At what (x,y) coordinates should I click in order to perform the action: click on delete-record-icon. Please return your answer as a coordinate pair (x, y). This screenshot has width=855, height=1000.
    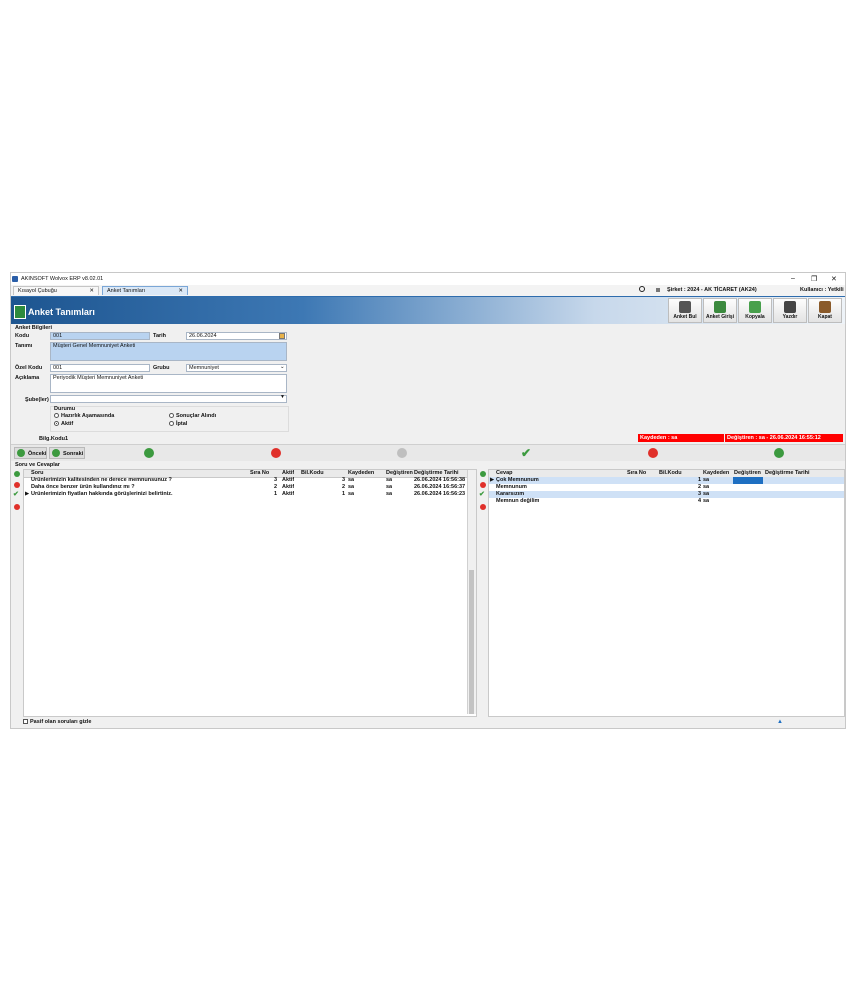
    Looking at the image, I should click on (276, 453).